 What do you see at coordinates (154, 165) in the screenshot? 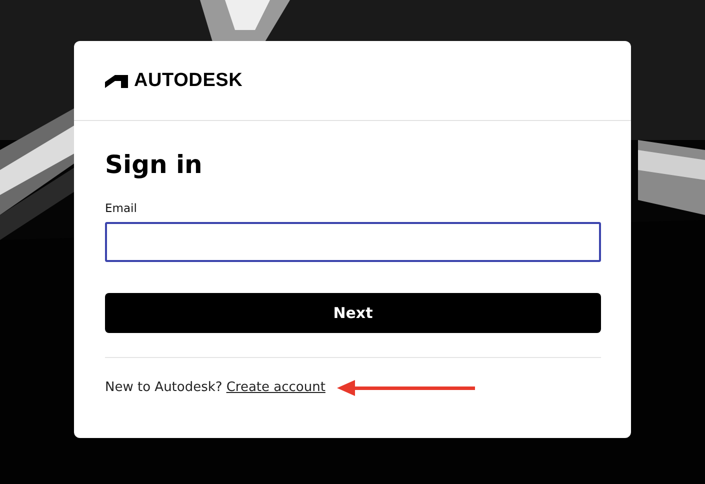
I see `page-heading: Sign in` at bounding box center [154, 165].